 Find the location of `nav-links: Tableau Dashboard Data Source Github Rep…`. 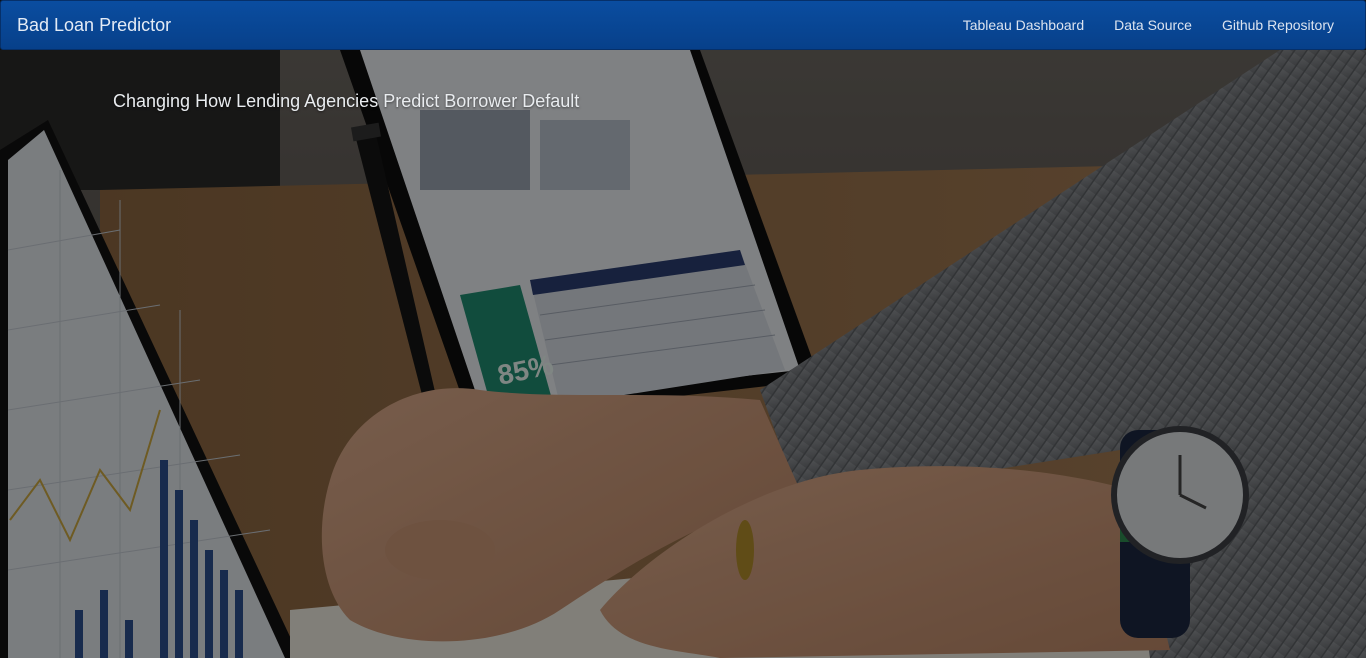

nav-links: Tableau Dashboard Data Source Github Rep… is located at coordinates (1148, 25).